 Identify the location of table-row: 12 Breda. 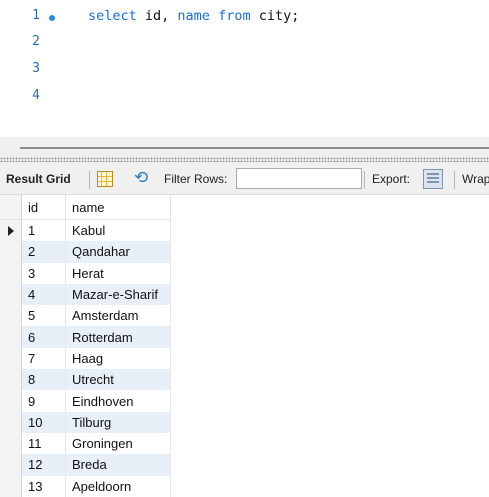
(85, 465).